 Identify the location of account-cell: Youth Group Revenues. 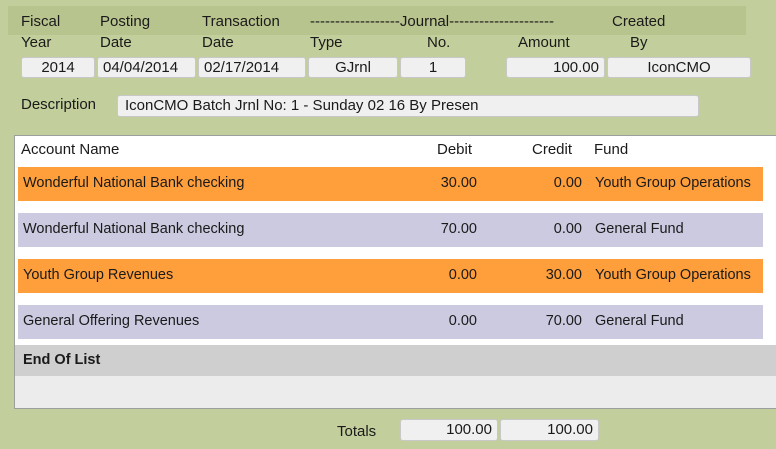
(98, 275).